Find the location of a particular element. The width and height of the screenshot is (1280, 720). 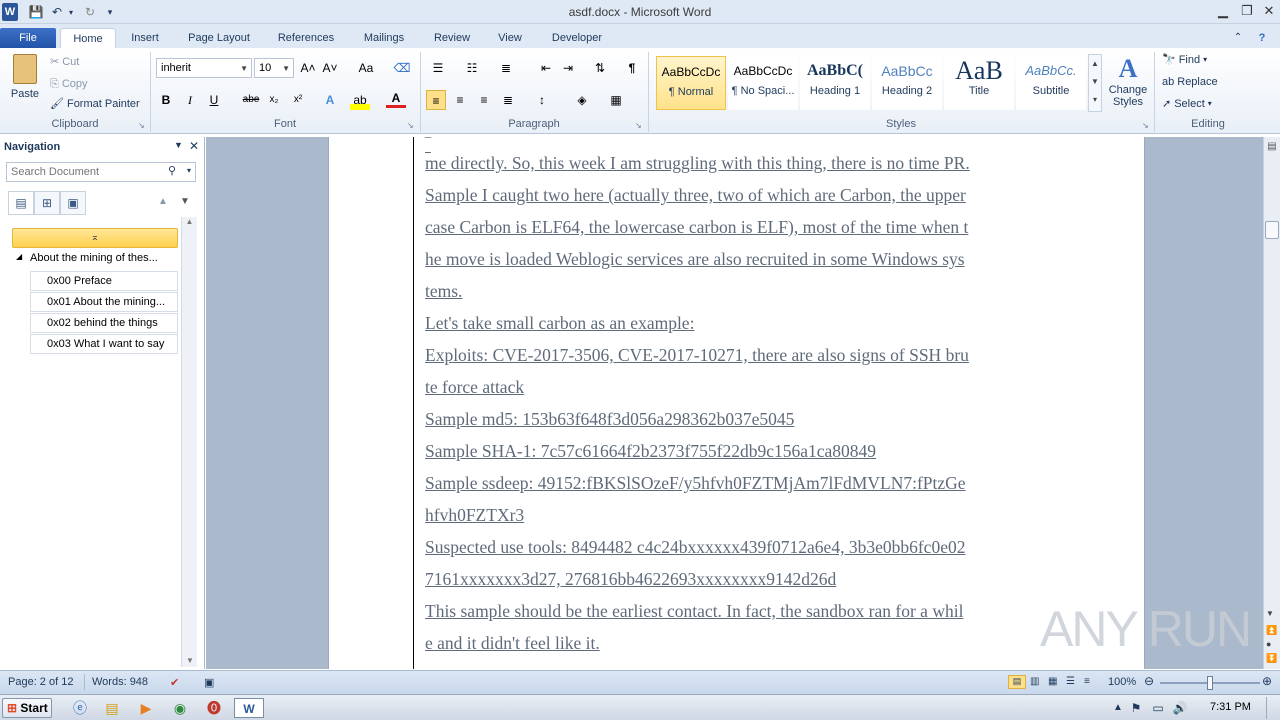

start-button: ⊞ Start is located at coordinates (27, 708).